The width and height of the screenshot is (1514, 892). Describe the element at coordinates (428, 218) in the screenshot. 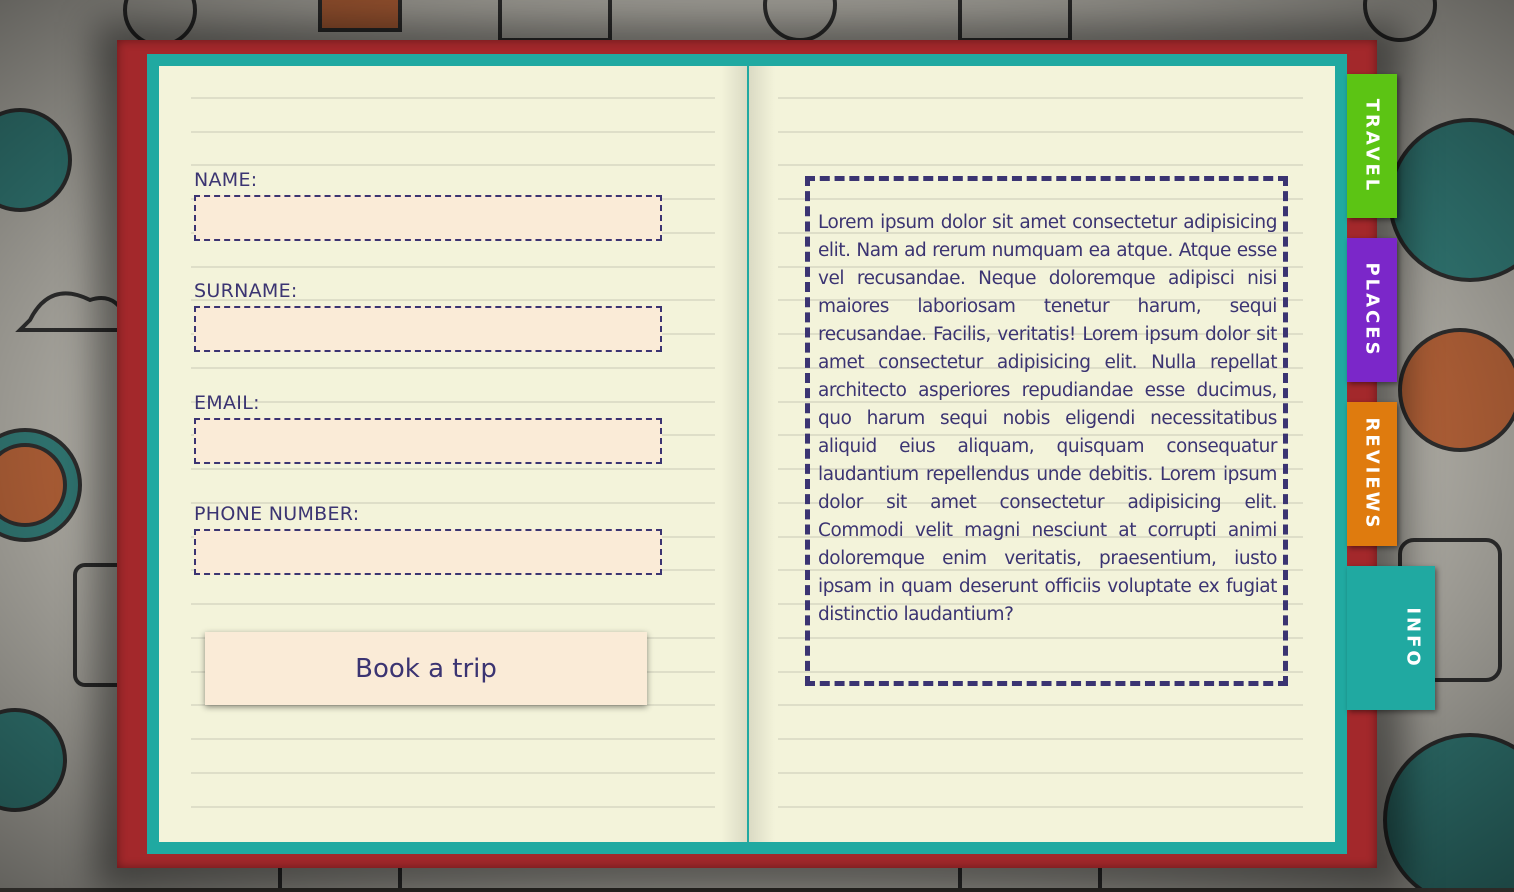

I see `name-field` at that location.